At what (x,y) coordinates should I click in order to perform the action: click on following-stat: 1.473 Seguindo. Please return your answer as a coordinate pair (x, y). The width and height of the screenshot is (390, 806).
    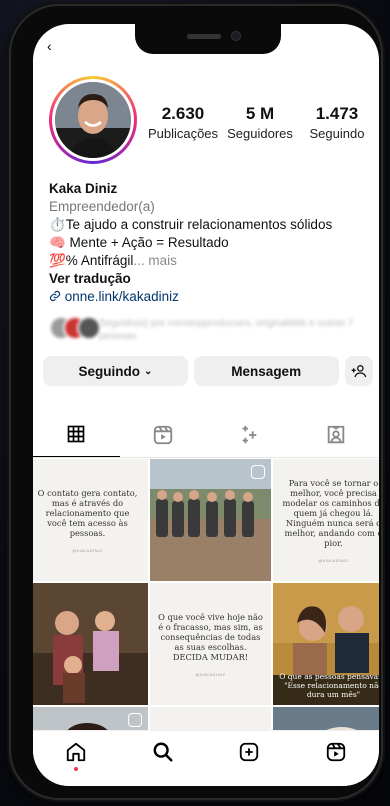
    Looking at the image, I should click on (337, 122).